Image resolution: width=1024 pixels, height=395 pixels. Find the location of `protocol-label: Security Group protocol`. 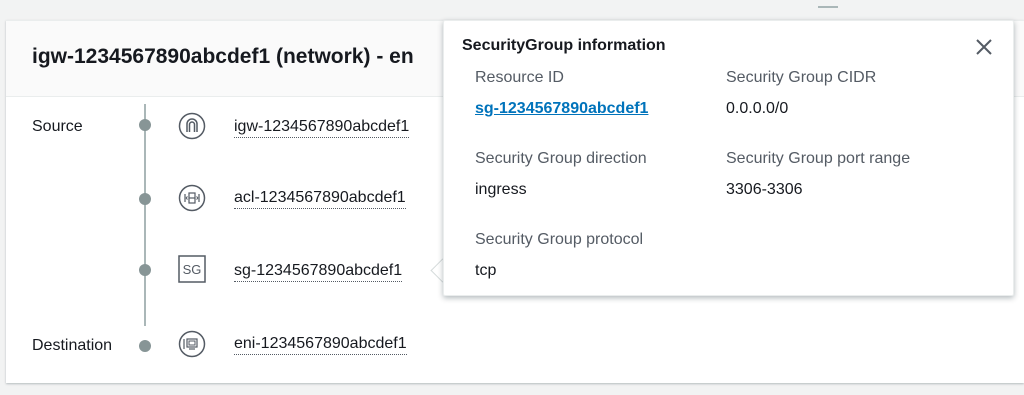

protocol-label: Security Group protocol is located at coordinates (559, 239).